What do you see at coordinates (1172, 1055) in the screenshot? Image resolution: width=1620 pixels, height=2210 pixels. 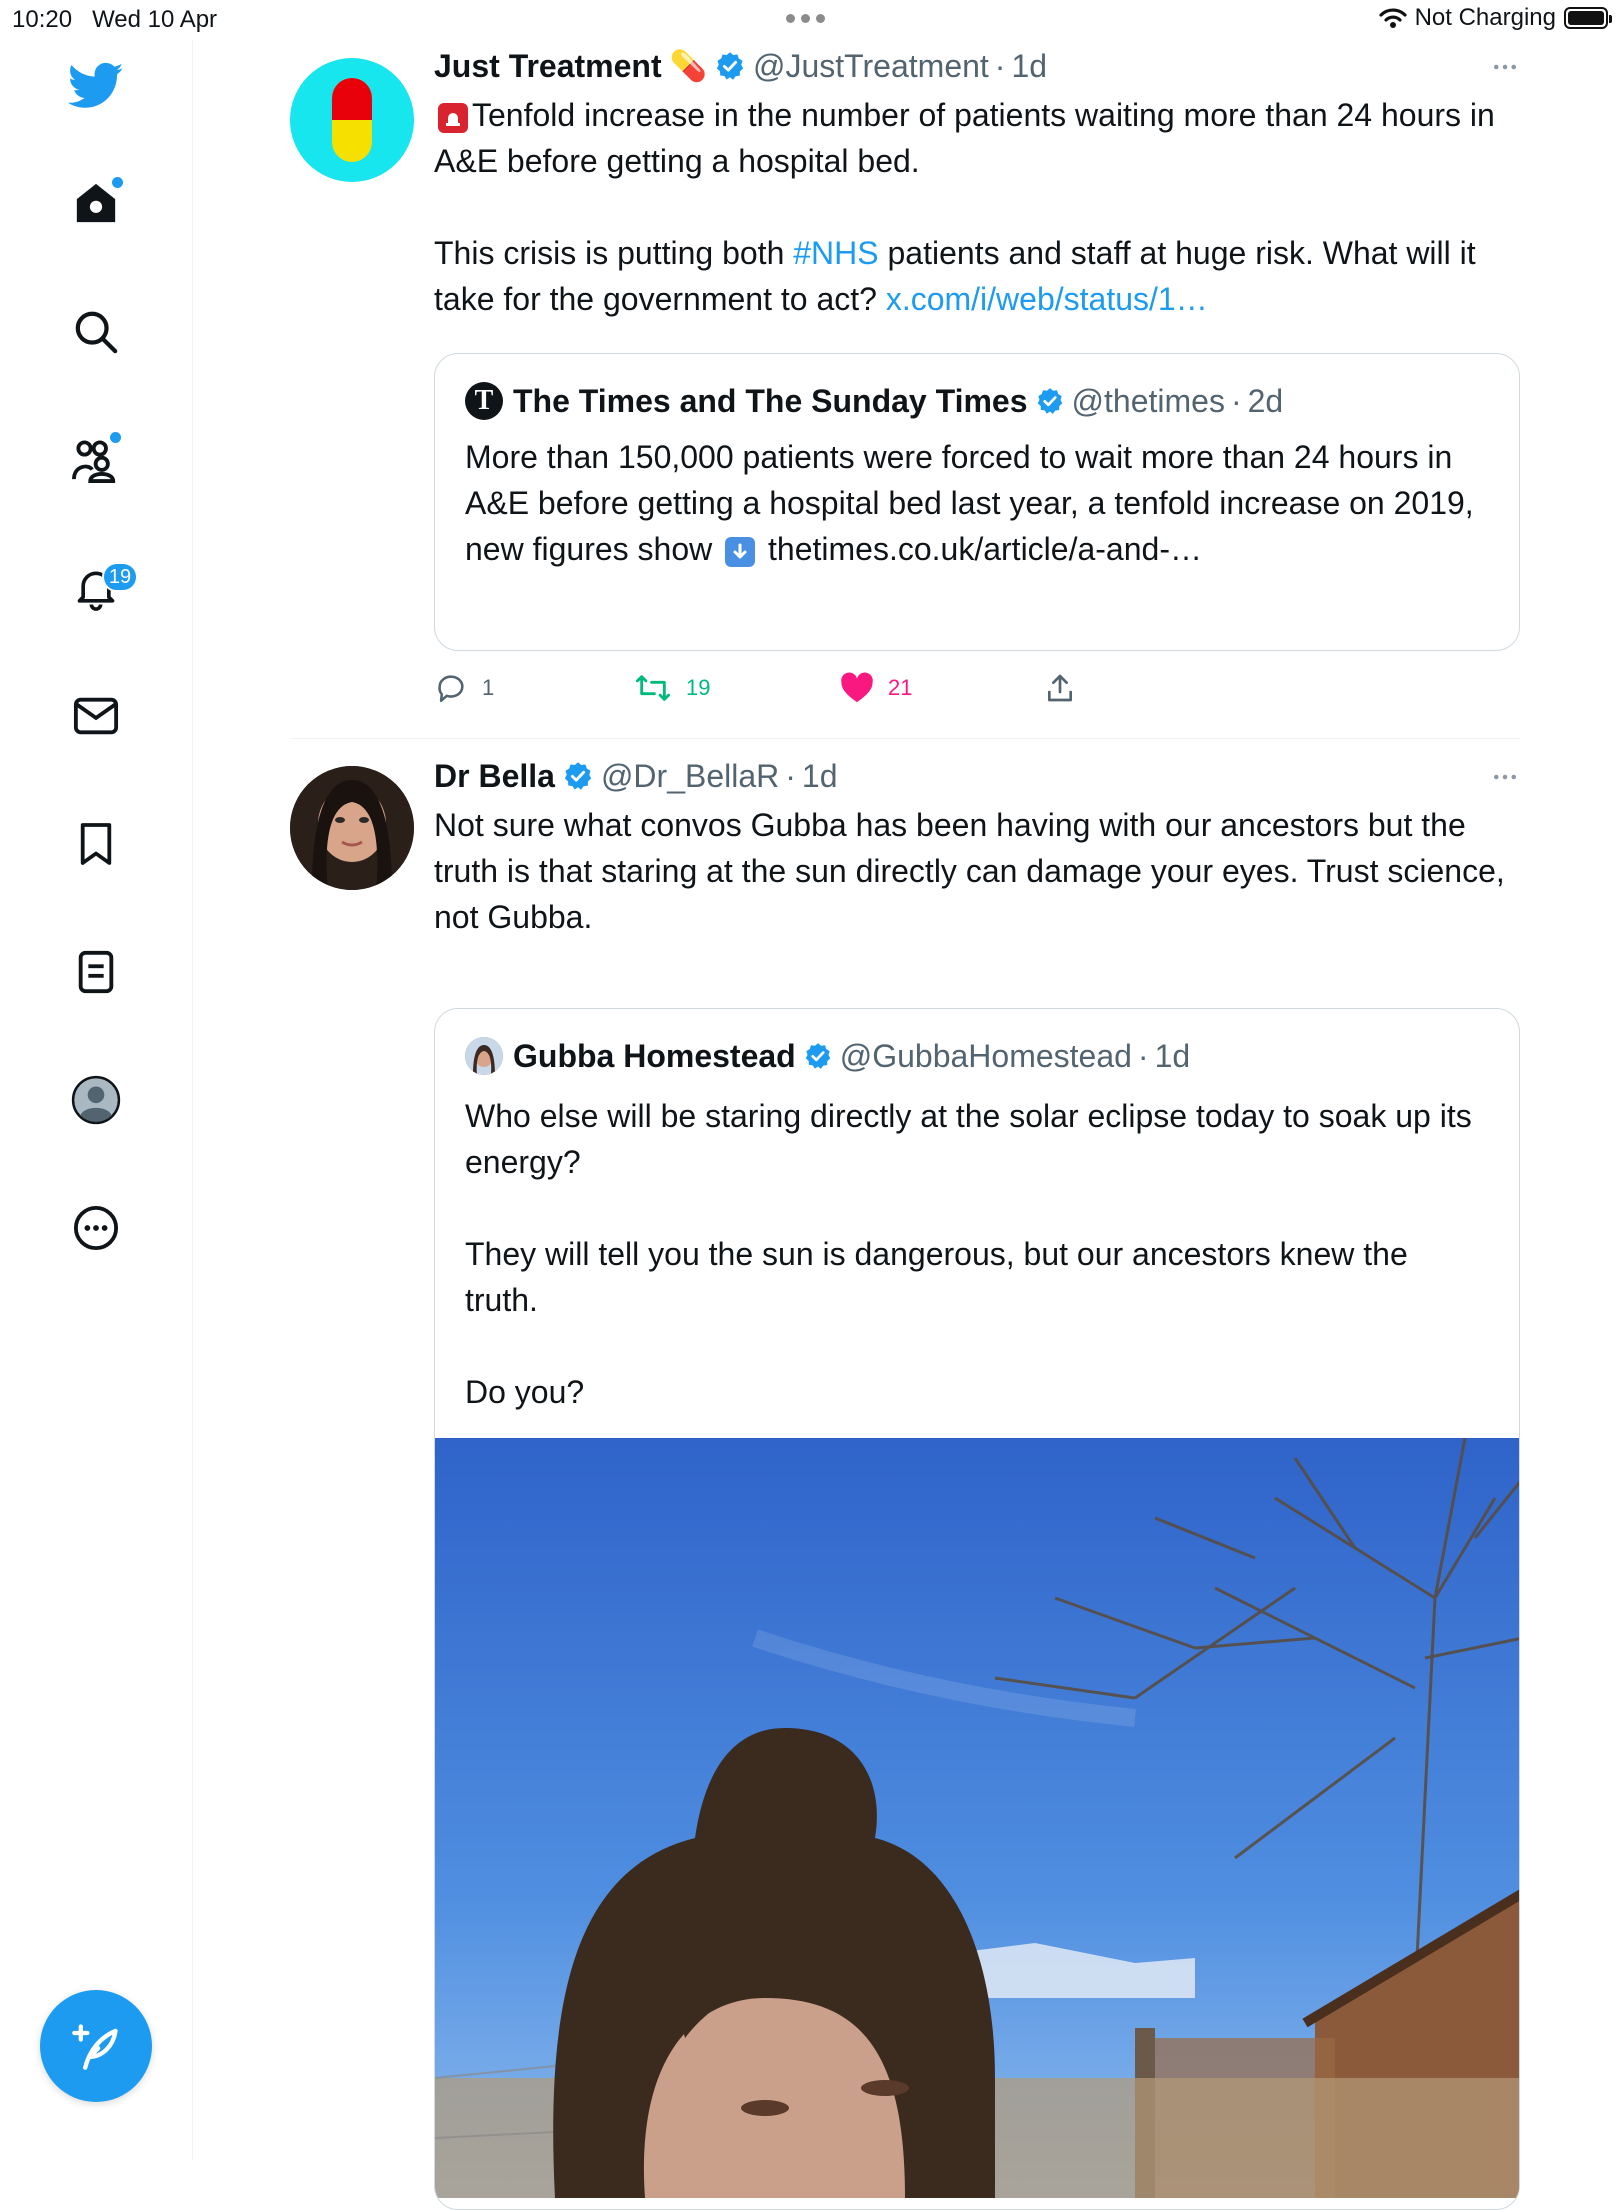 I see `quote-time: 1d` at bounding box center [1172, 1055].